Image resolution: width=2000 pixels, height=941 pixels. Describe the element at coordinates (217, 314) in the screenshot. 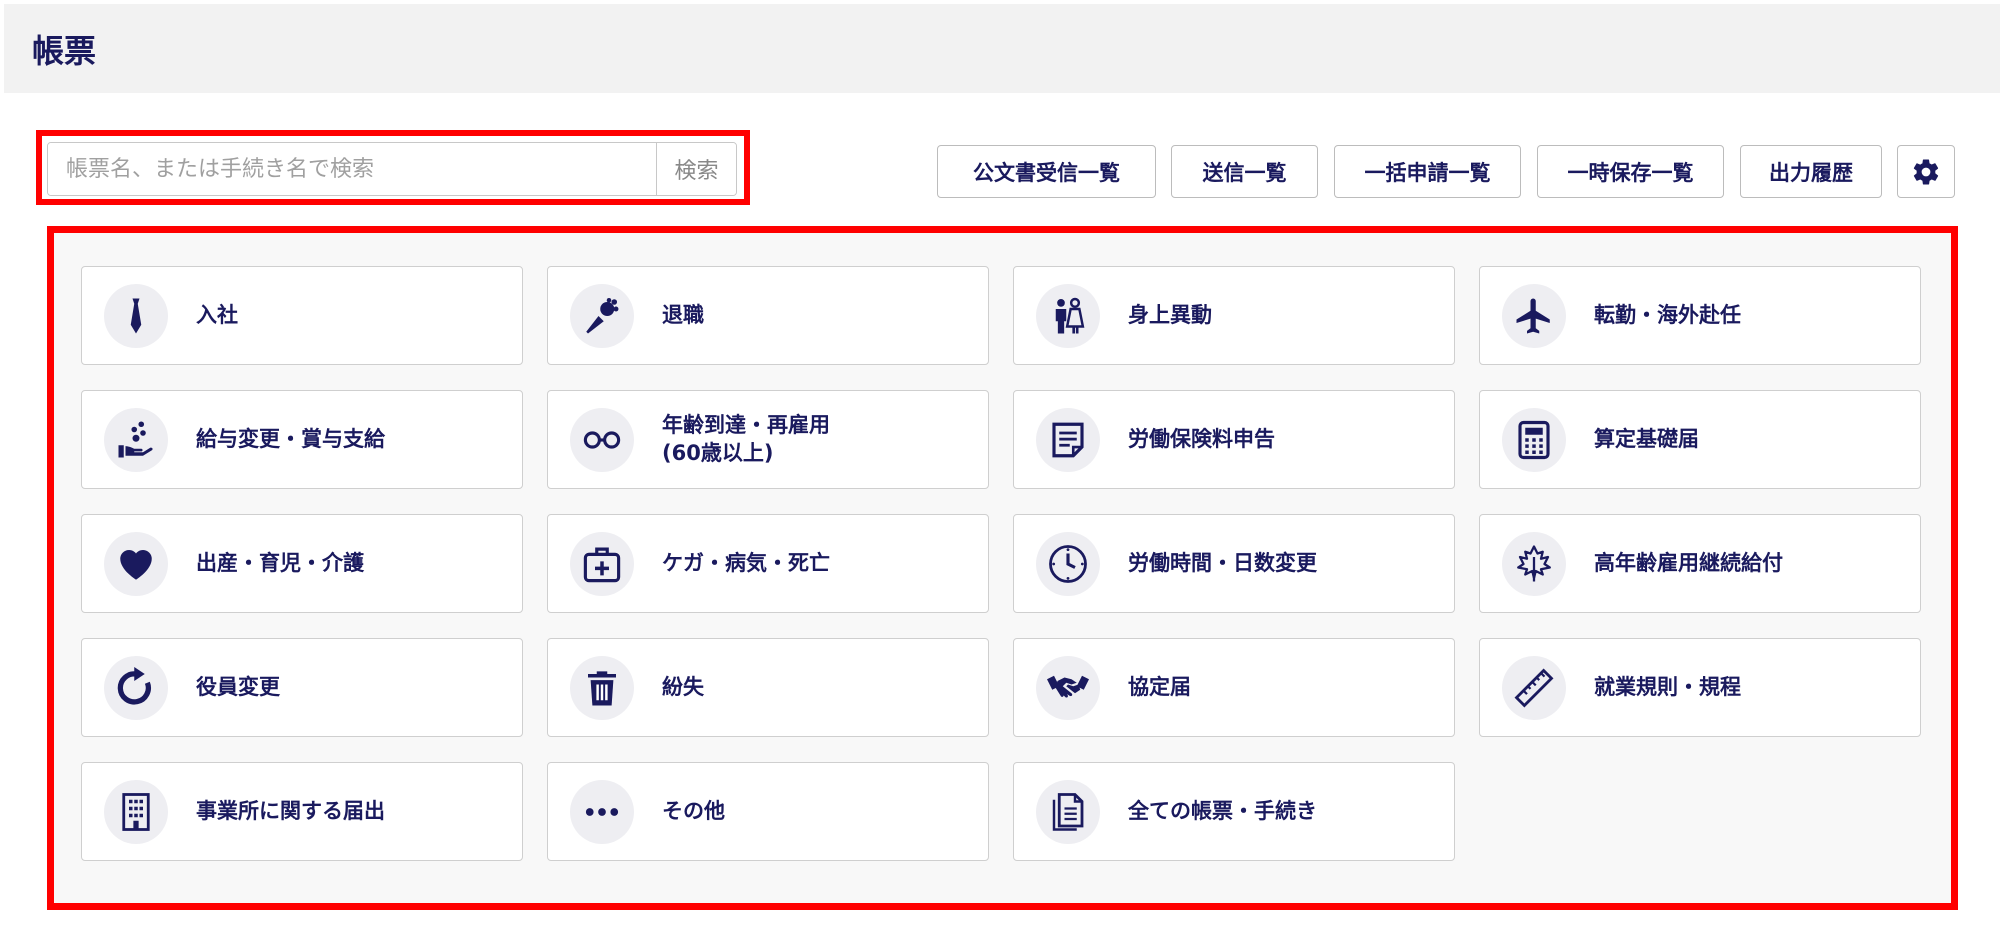

I see `tile-label: 入社` at that location.